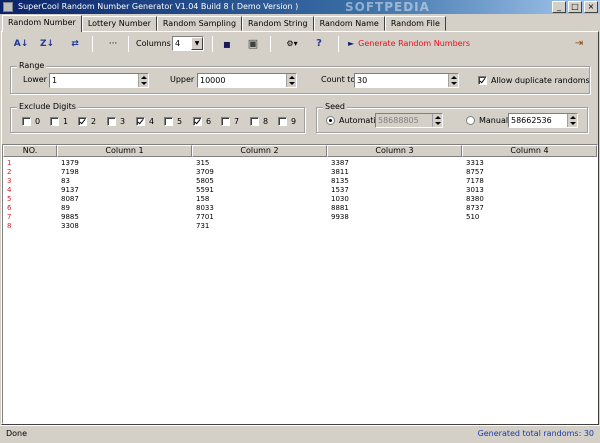 The width and height of the screenshot is (600, 443). Describe the element at coordinates (113, 44) in the screenshot. I see `more-options-icon: ···` at that location.